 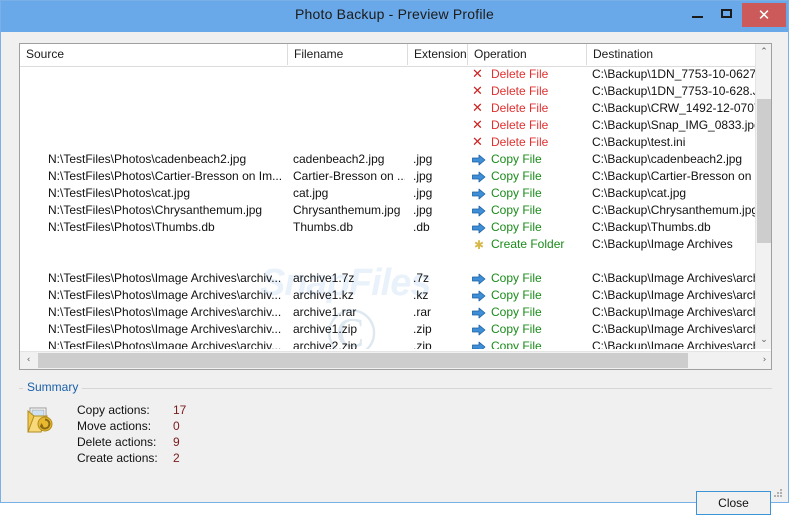 I want to click on cell-filename: Chrysanthemum.jpg, so click(x=347, y=210).